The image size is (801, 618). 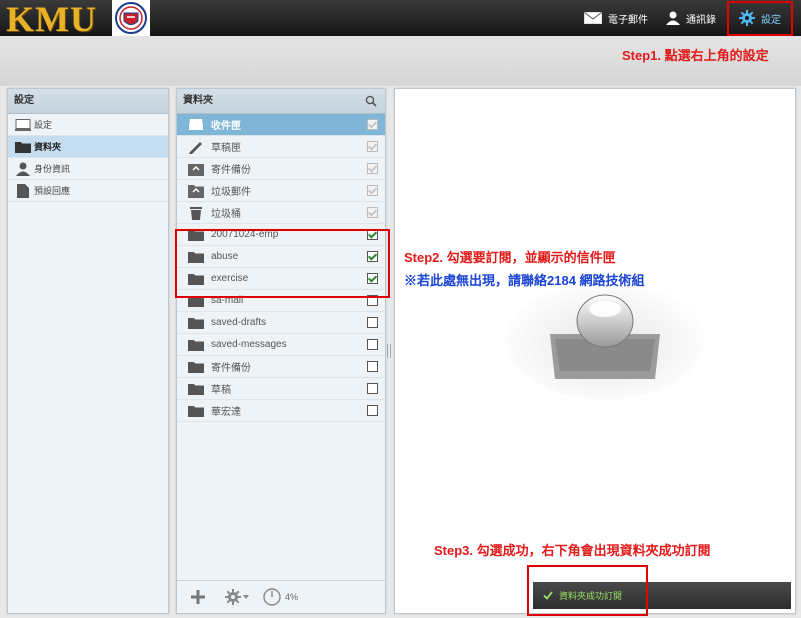 What do you see at coordinates (88, 169) in the screenshot?
I see `settings-item-identities: 身份資訊` at bounding box center [88, 169].